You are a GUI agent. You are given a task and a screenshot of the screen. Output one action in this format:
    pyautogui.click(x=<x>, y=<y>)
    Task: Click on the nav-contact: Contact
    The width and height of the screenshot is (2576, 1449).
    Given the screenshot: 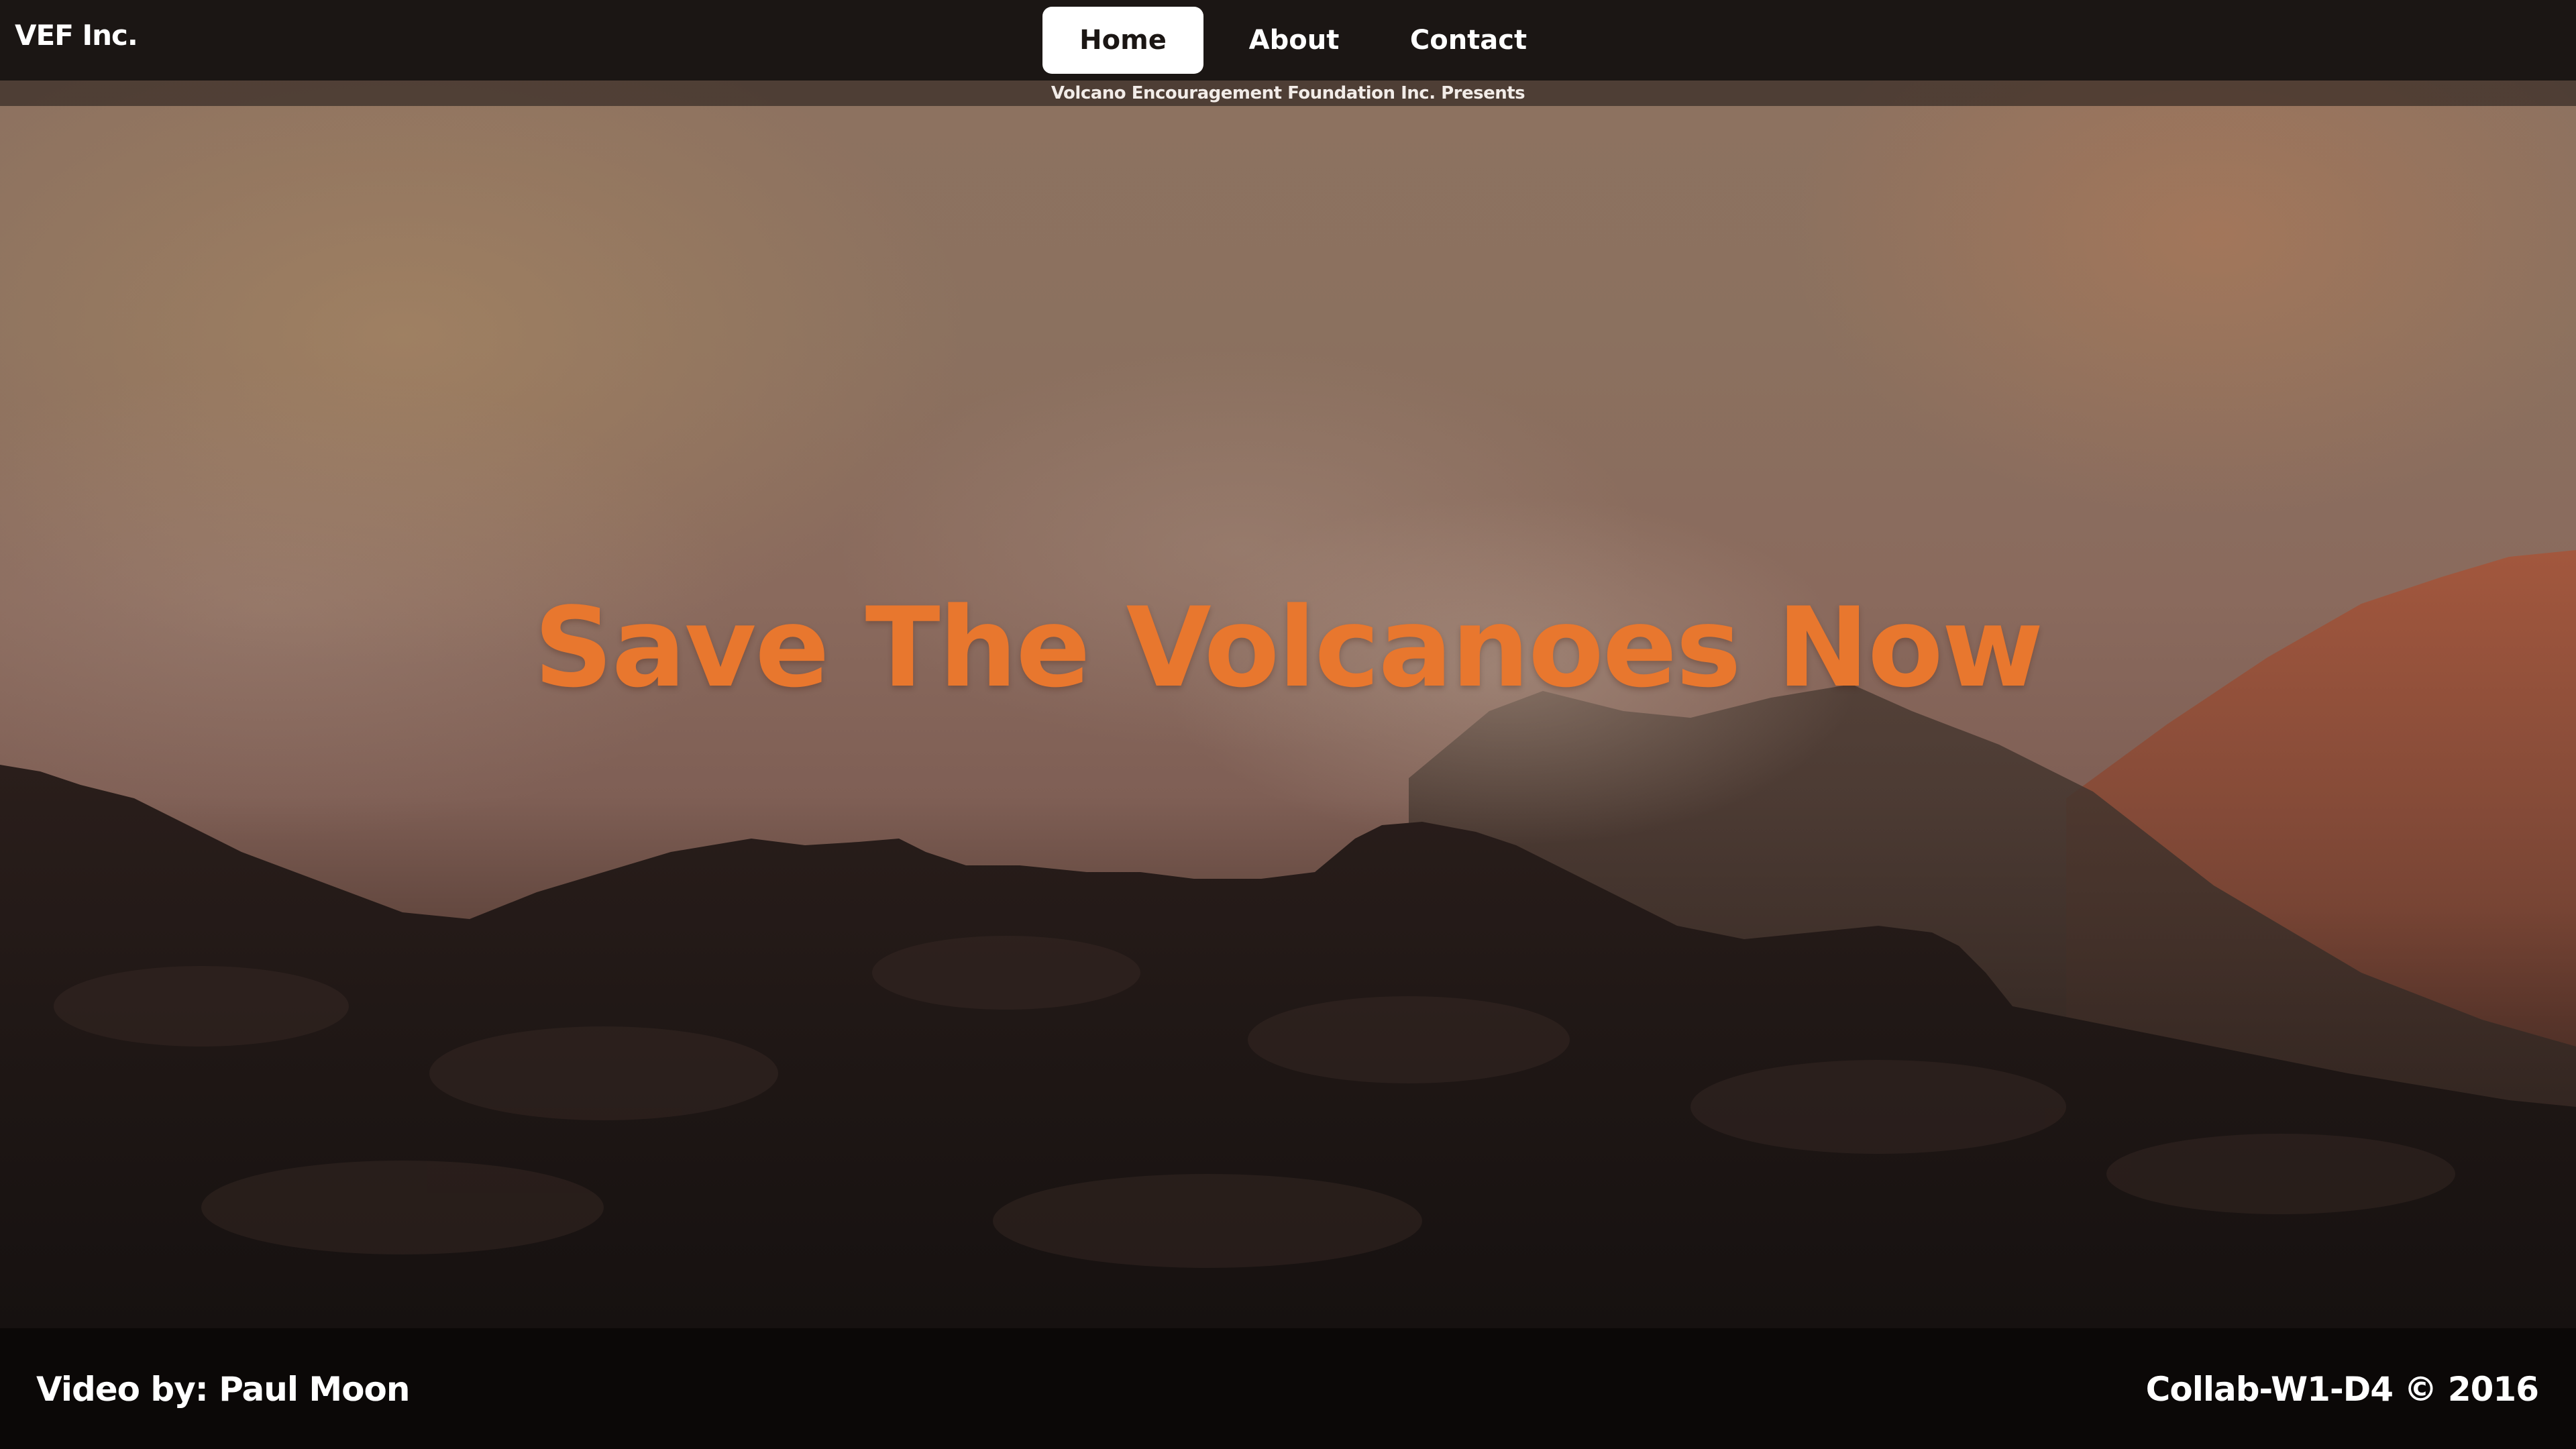 What is the action you would take?
    pyautogui.click(x=1468, y=40)
    